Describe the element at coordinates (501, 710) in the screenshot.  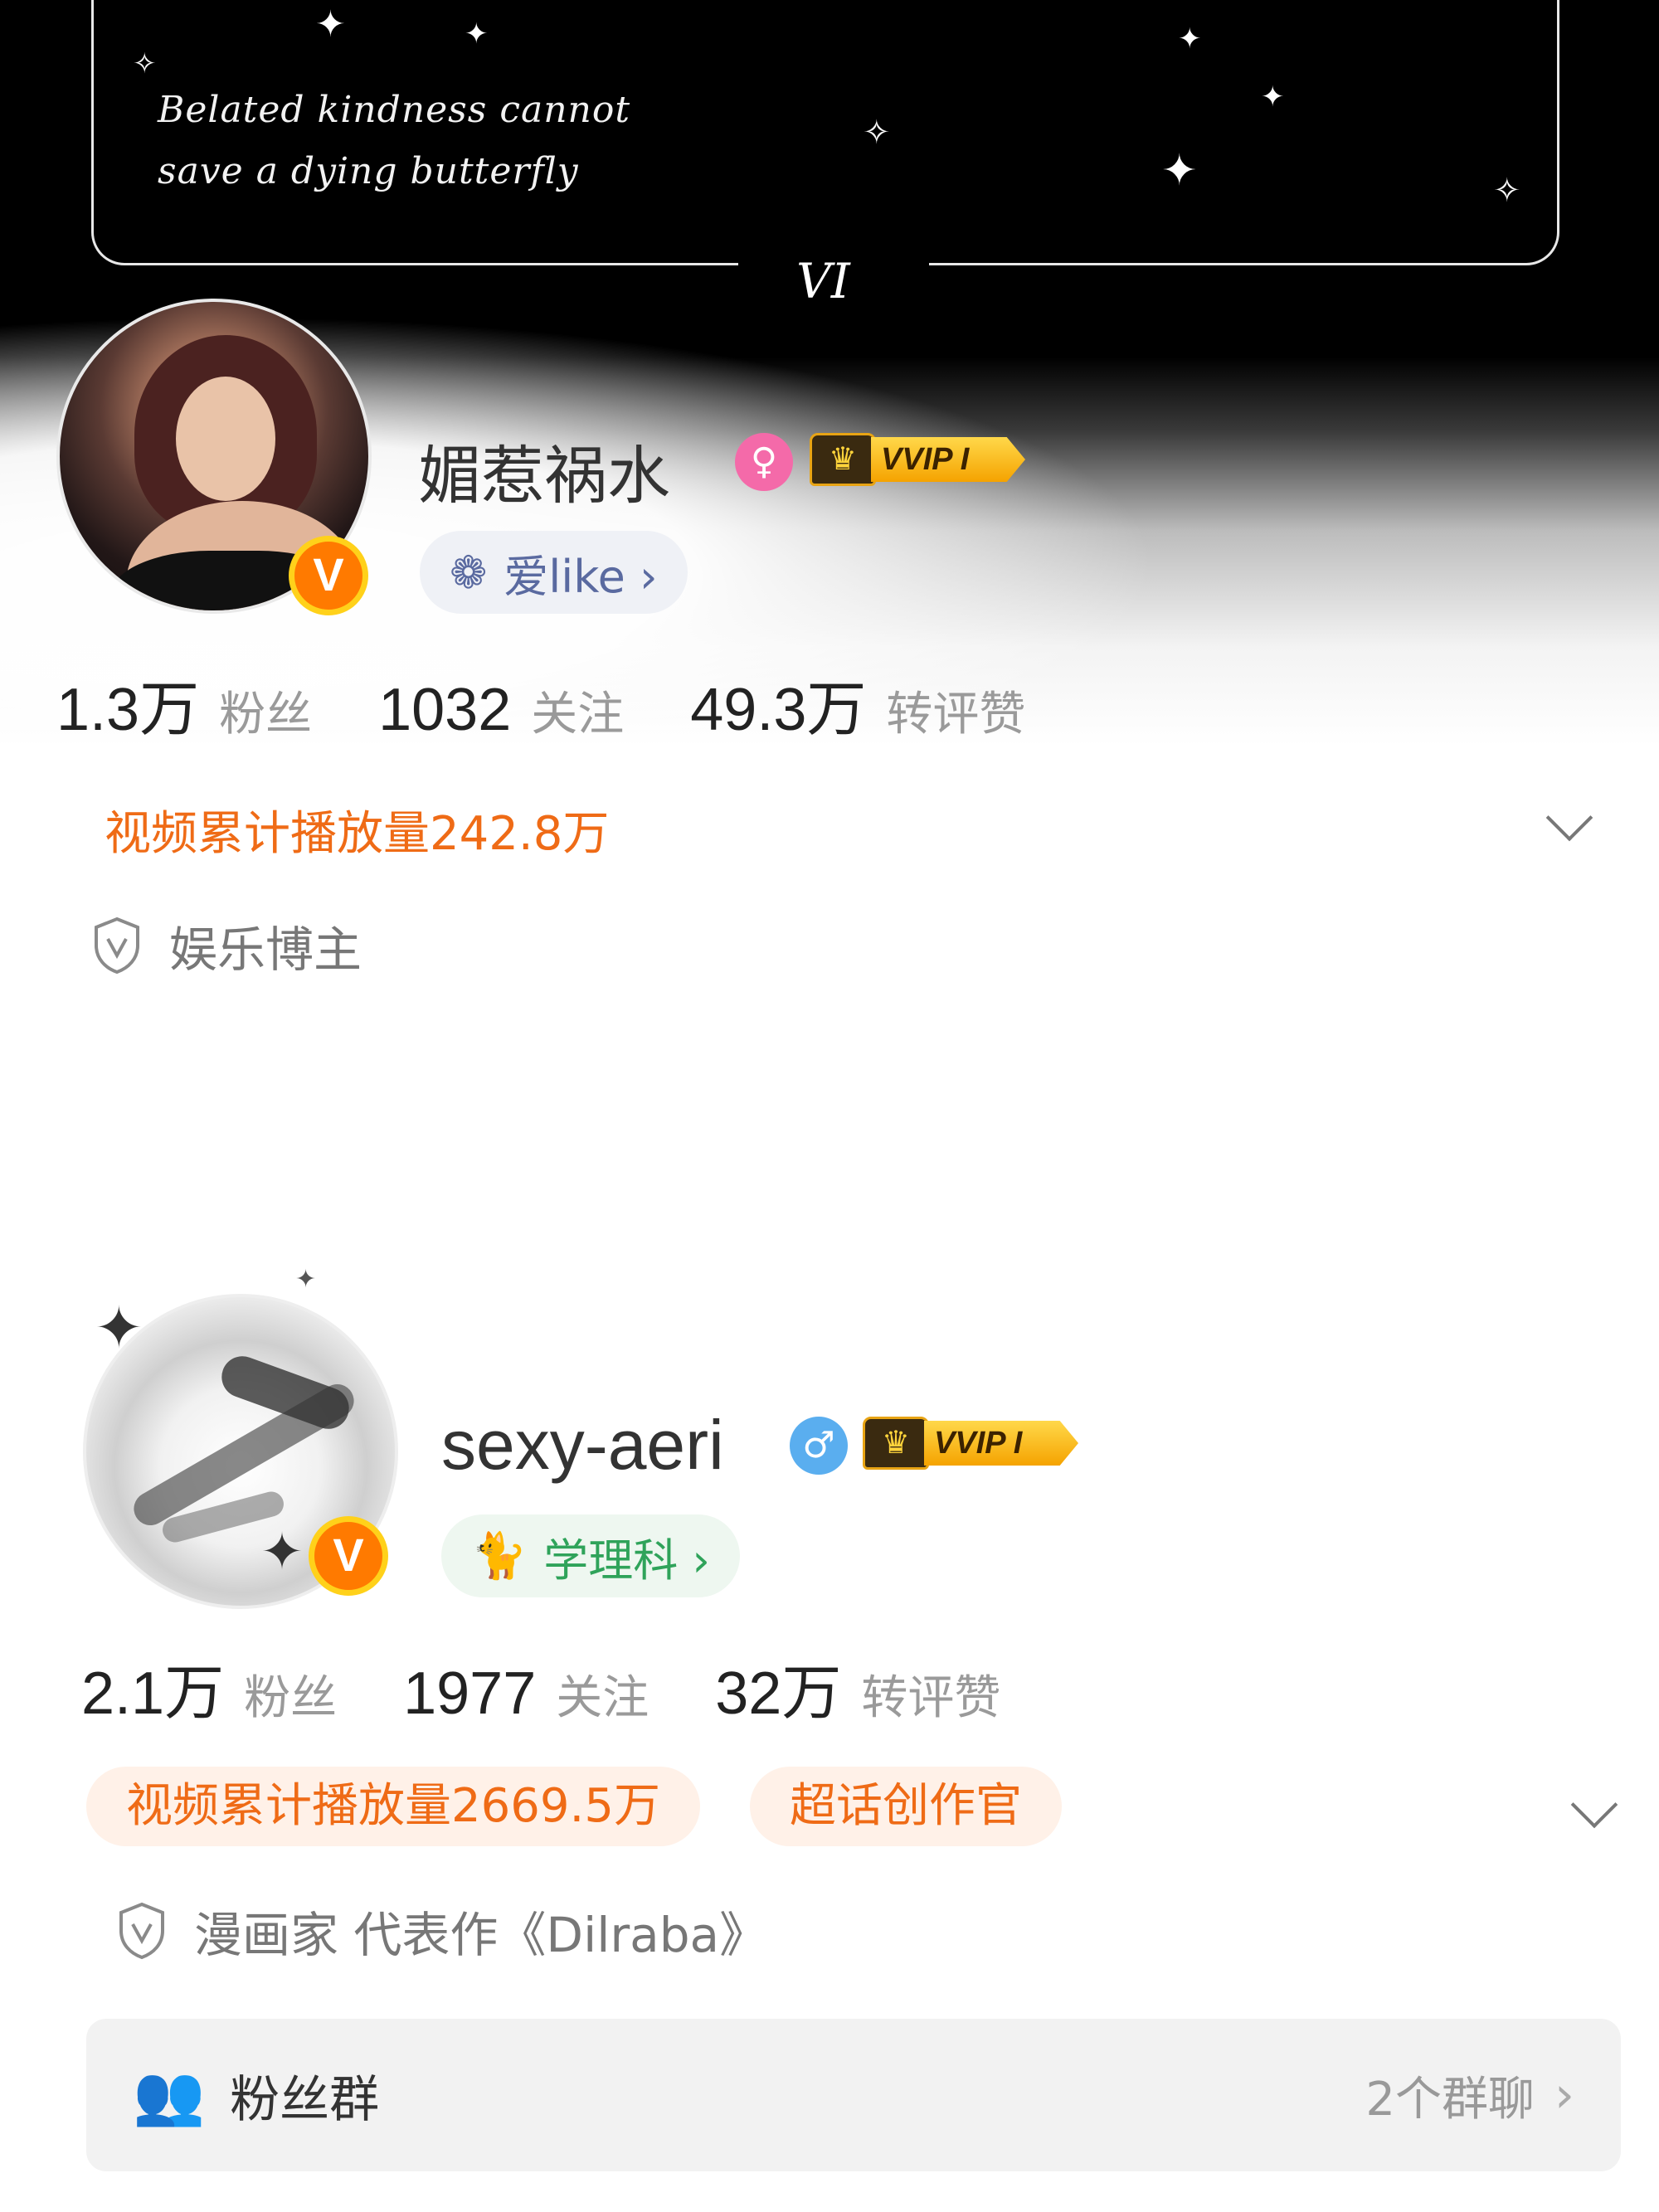
I see `stat-following: 1032 关注` at that location.